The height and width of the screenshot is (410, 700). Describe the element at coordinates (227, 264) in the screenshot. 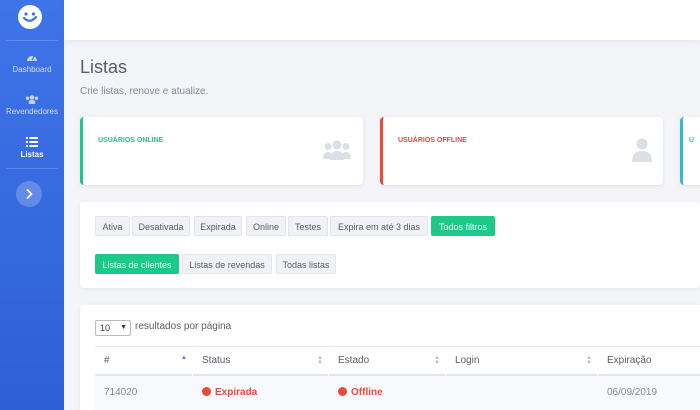

I see `listas-de-revendas-button: Listas de revendas` at that location.